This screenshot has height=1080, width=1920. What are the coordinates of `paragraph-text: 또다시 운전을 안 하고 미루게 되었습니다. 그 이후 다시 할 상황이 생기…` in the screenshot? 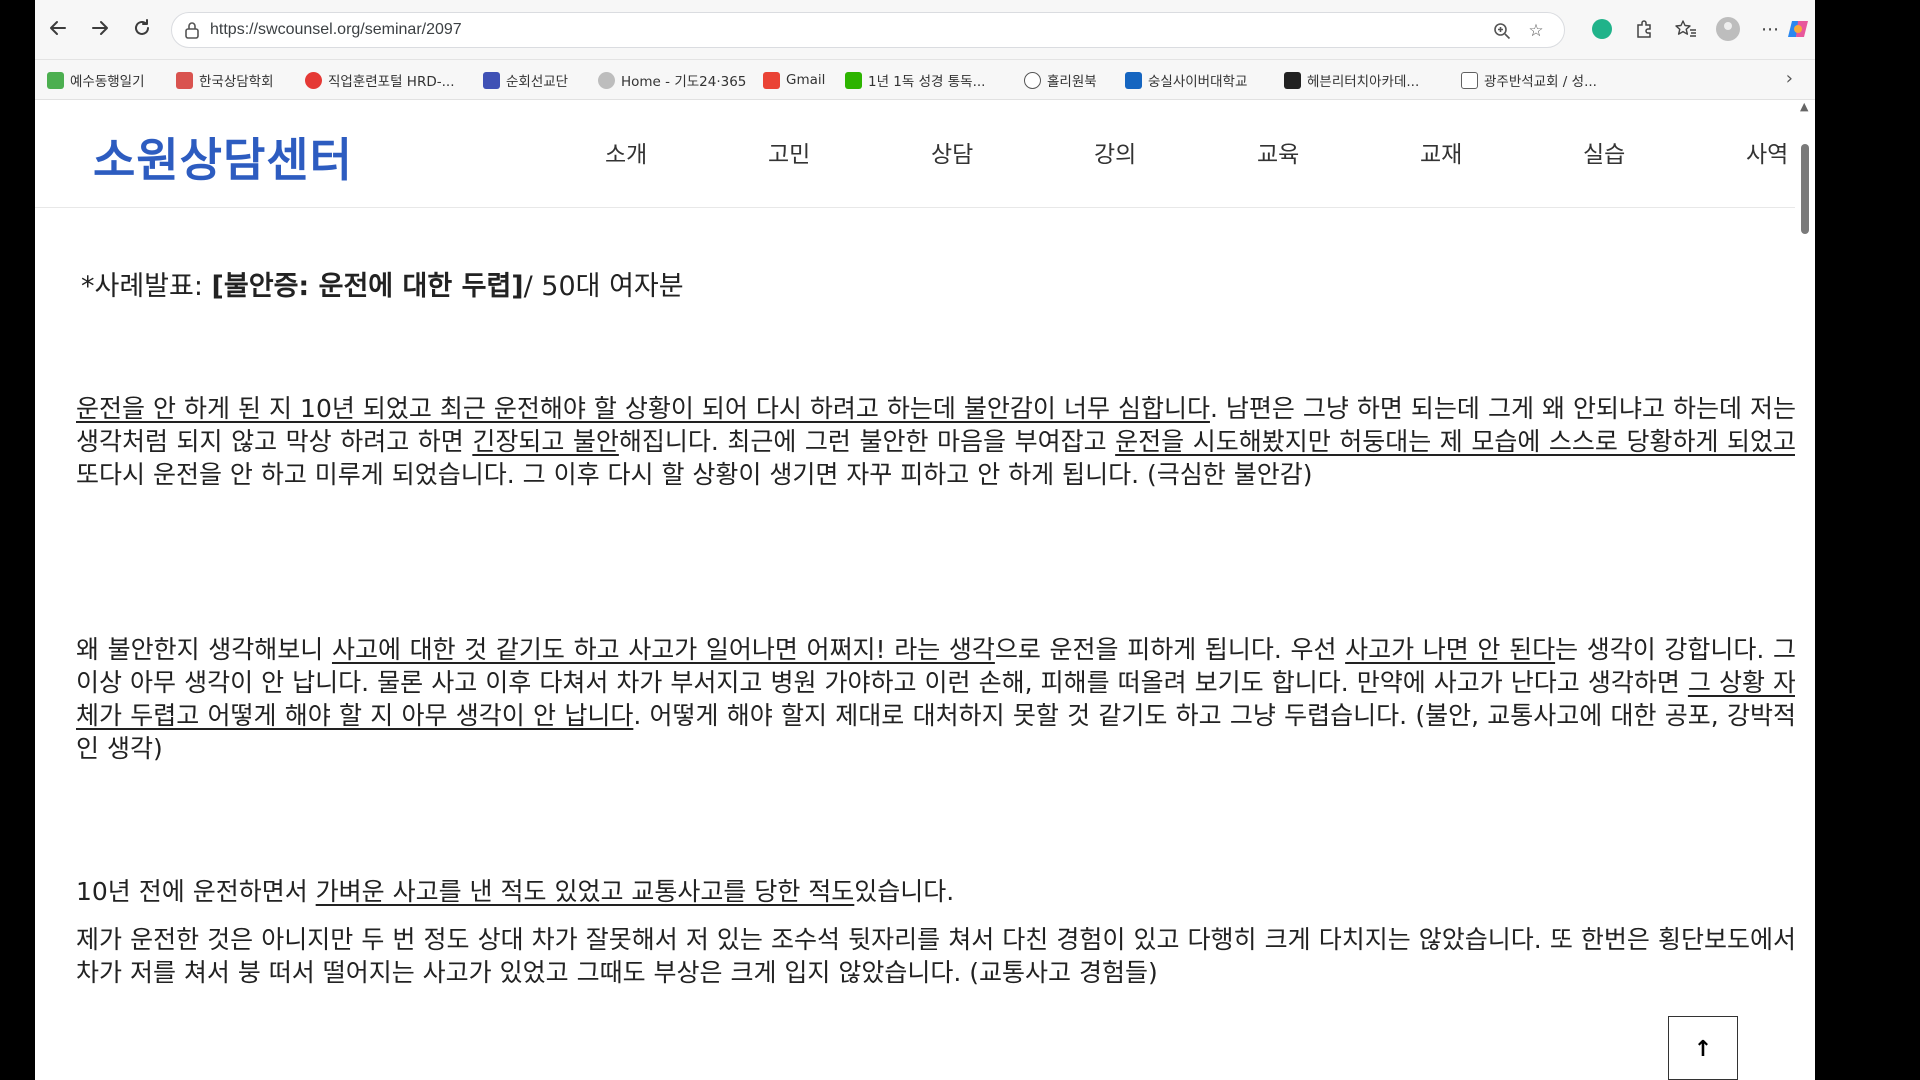 It's located at (694, 474).